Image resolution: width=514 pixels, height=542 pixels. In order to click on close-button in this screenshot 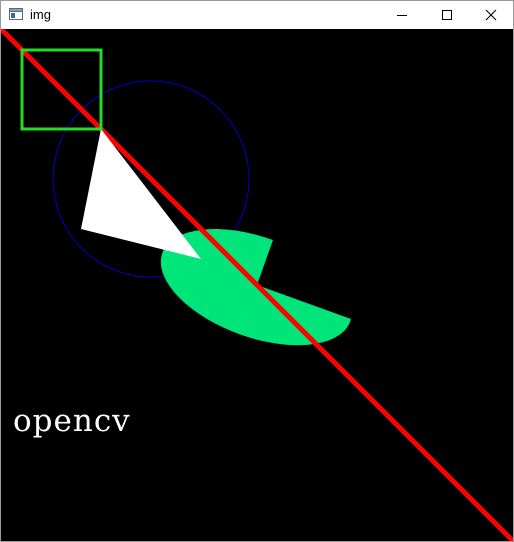, I will do `click(490, 15)`.